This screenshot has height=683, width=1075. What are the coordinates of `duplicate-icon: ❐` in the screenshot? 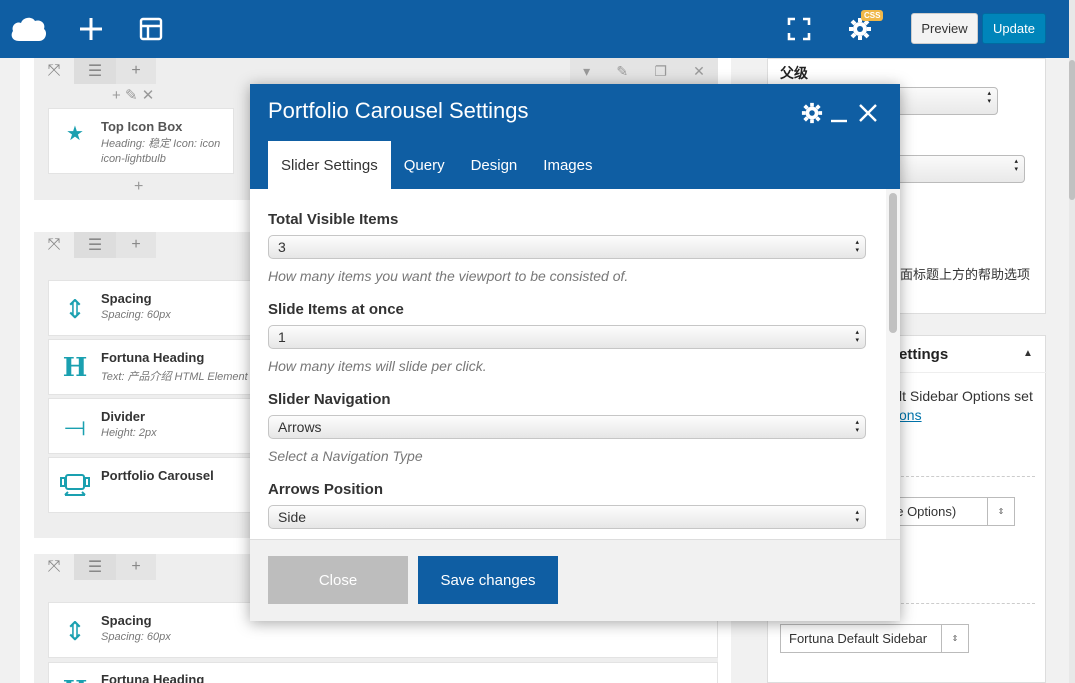 It's located at (660, 71).